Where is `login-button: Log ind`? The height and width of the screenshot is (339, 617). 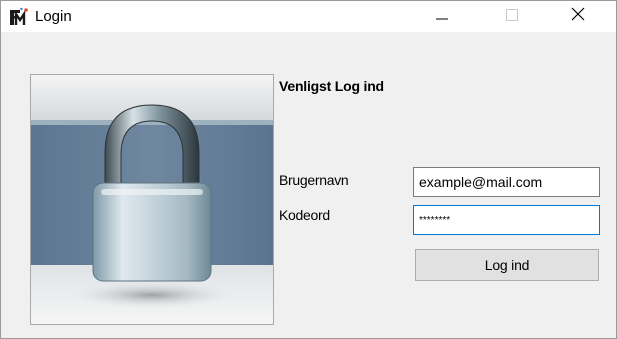
login-button: Log ind is located at coordinates (507, 265).